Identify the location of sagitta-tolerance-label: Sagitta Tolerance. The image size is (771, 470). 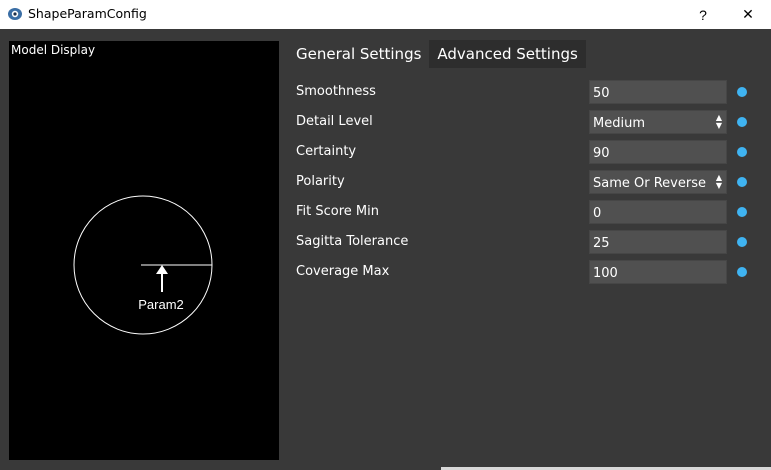
(352, 241).